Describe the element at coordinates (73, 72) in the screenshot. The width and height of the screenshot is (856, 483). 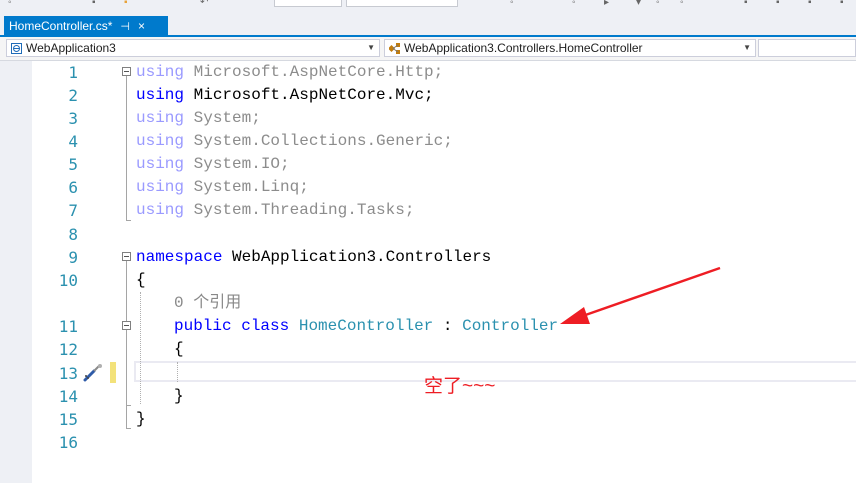
I see `line-number: 1` at that location.